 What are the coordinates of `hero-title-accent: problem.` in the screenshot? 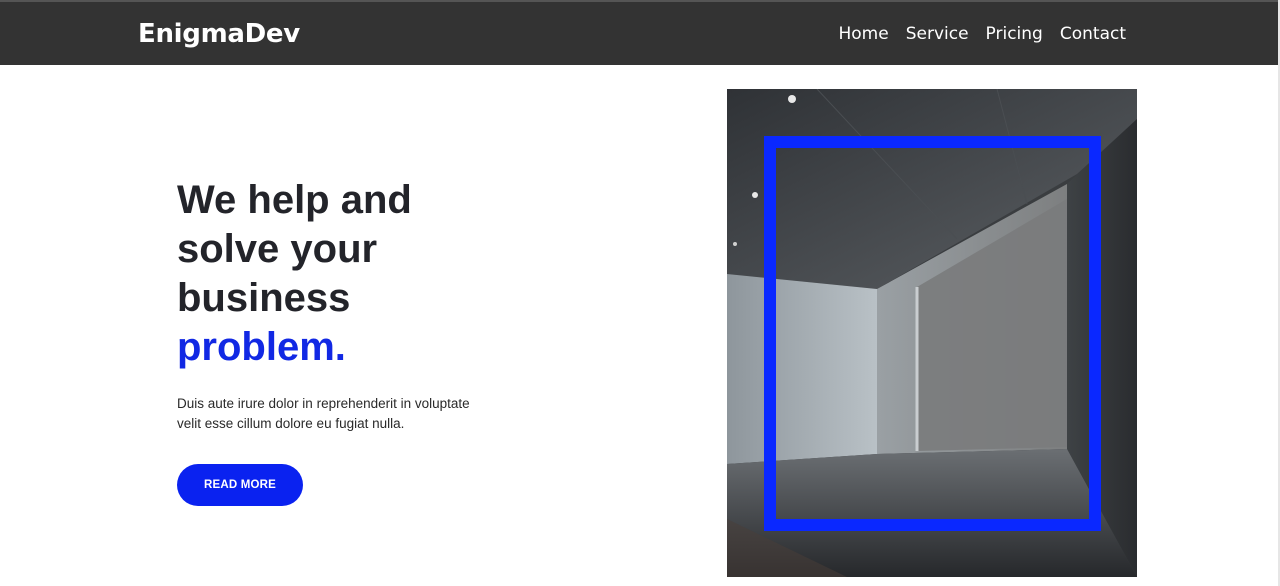 It's located at (261, 347).